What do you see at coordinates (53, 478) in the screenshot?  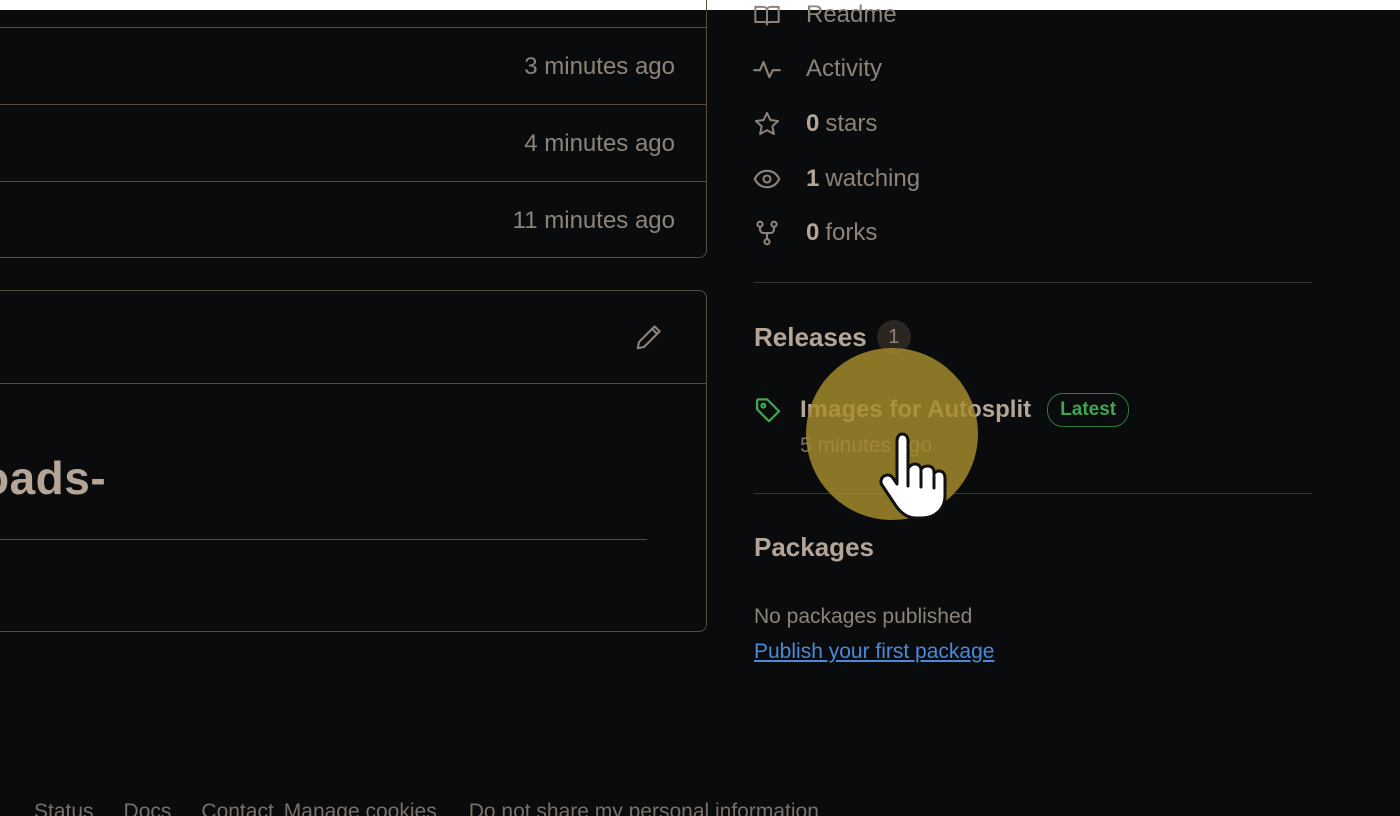 I see `readme-heading: oads-` at bounding box center [53, 478].